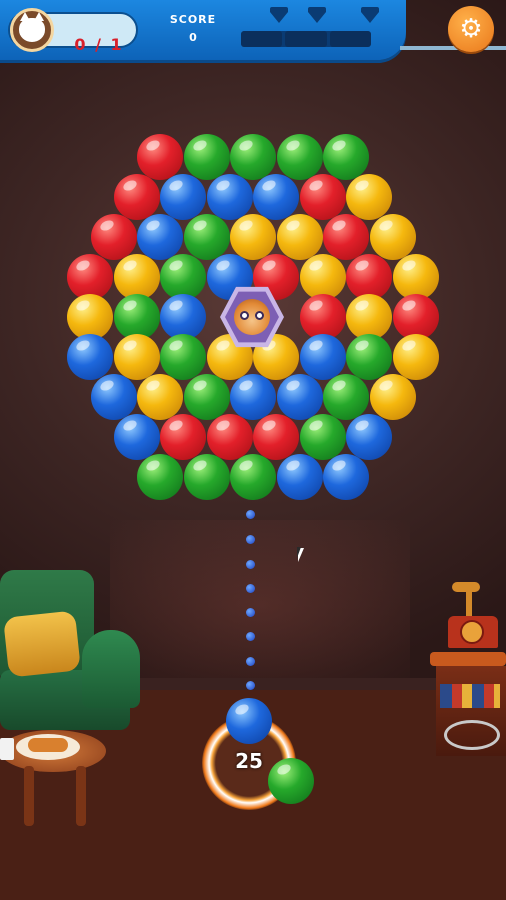 The height and width of the screenshot is (900, 506). What do you see at coordinates (252, 317) in the screenshot?
I see `tiger-pet-icon` at bounding box center [252, 317].